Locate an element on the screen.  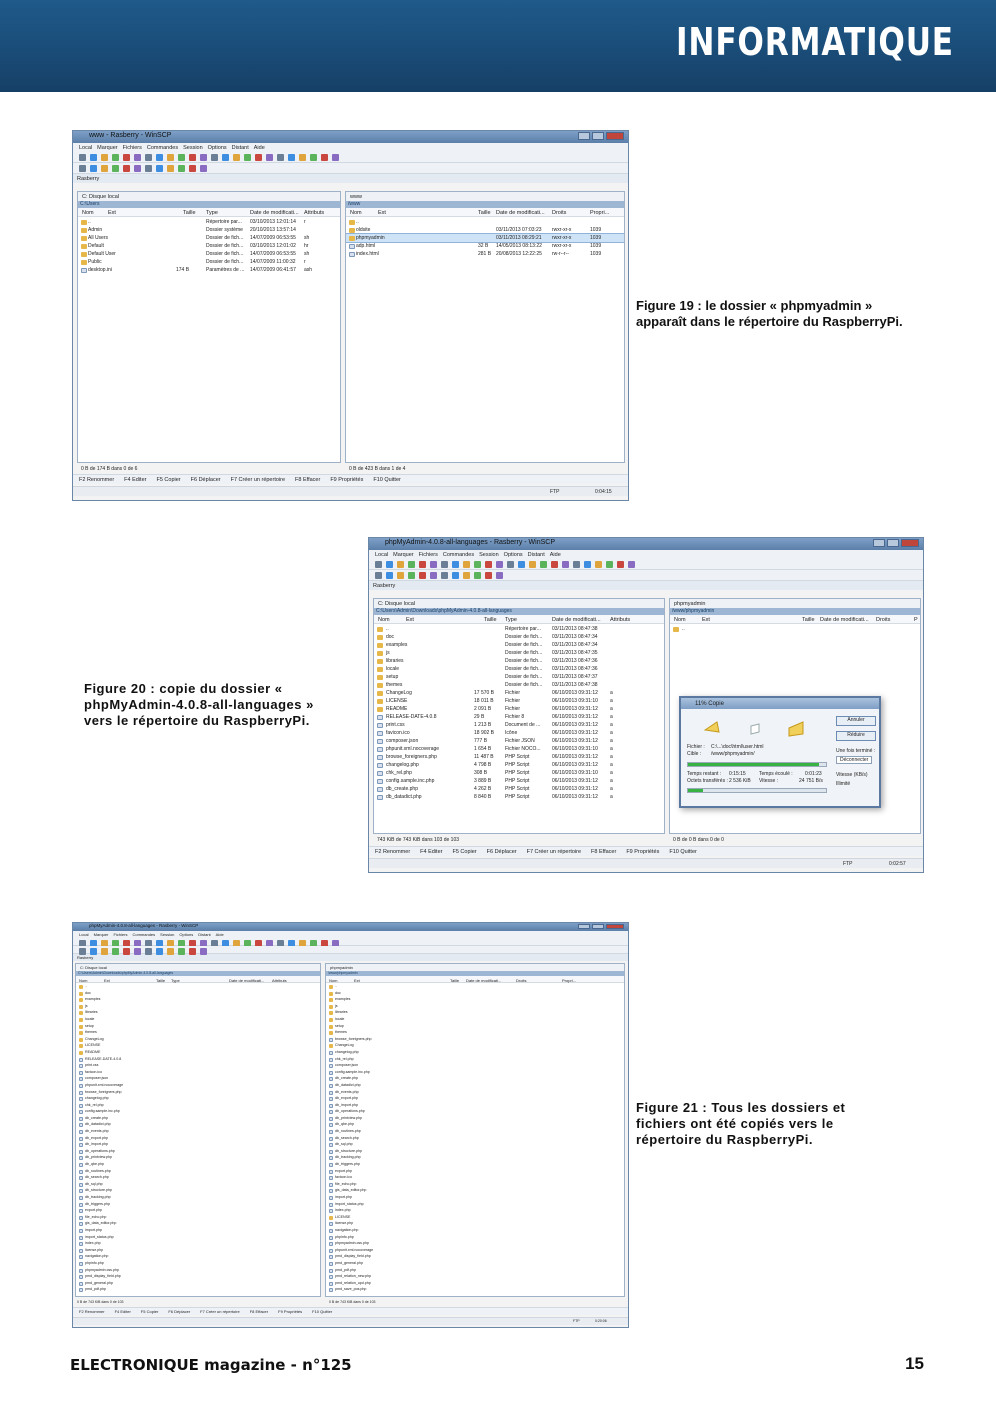
file-row: examples is located at coordinates (198, 1000).